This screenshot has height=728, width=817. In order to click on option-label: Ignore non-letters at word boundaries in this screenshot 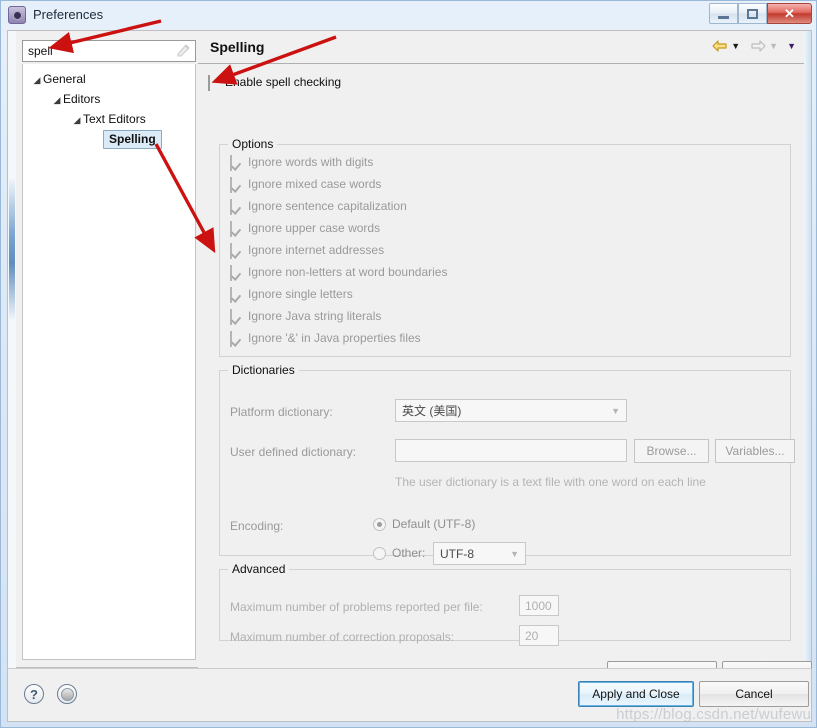, I will do `click(348, 272)`.